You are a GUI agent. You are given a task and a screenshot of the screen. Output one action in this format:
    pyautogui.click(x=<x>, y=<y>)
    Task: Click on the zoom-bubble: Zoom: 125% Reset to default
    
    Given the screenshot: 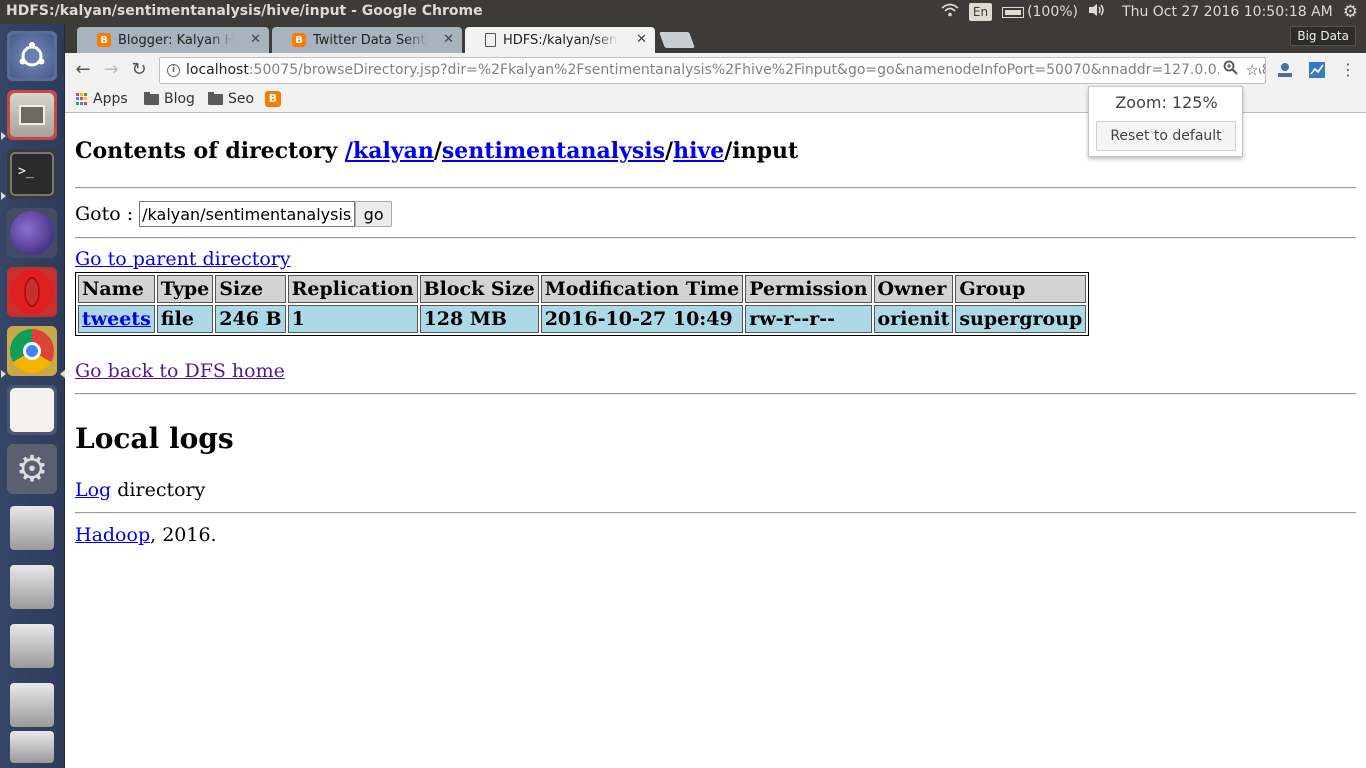 What is the action you would take?
    pyautogui.click(x=1165, y=121)
    